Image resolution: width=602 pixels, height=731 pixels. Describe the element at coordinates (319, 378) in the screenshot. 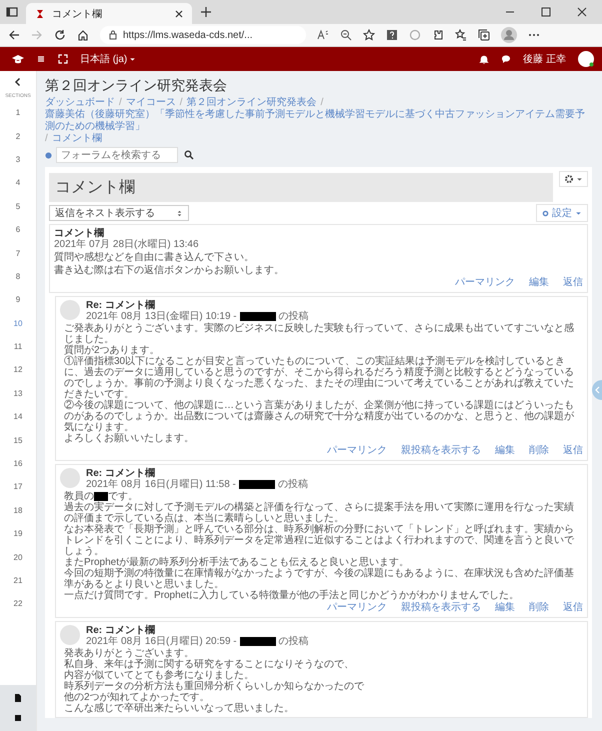

I see `post-text: ①評価指標30以下になることが目安と言っていたものについて、この実証結果は予測モデルを検討しているときに、過去のデータに適用していると思うのですが、そこから得られるだろう精度予測と比較するとどうなっているのでしょうか。事前の予測より良くなった悪くなった、またその理由について考えていることがあれば教えていただきたいです。` at that location.